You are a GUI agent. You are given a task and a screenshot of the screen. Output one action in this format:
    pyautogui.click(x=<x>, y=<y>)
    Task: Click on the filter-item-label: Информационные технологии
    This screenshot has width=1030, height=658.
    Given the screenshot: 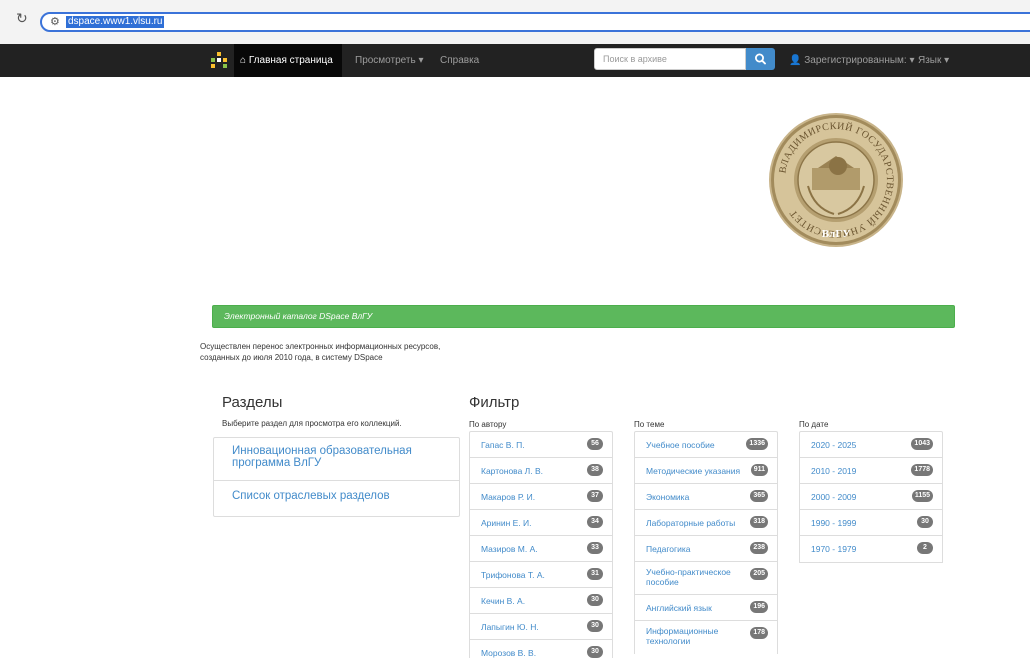 What is the action you would take?
    pyautogui.click(x=694, y=636)
    